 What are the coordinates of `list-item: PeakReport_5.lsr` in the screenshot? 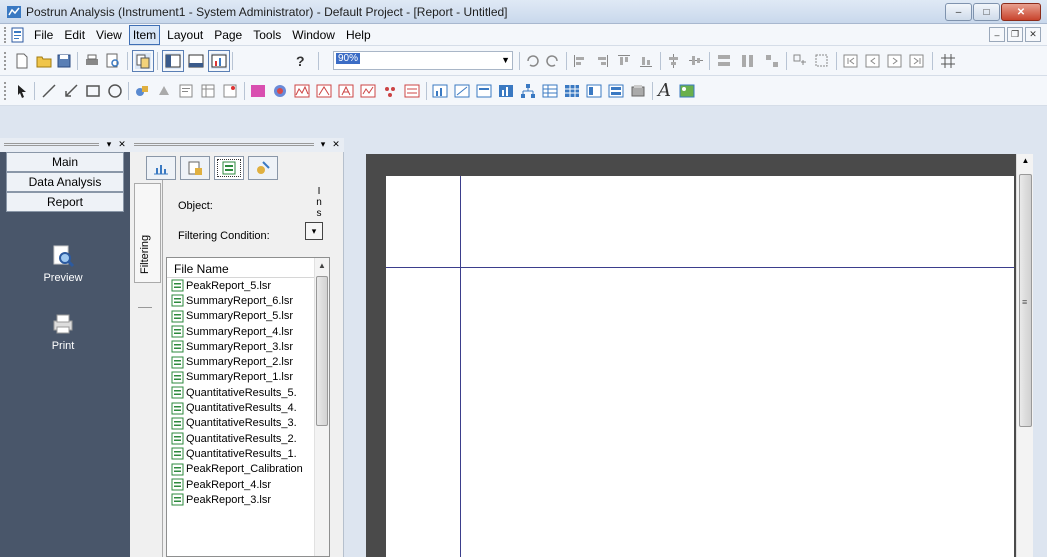 It's located at (248, 285).